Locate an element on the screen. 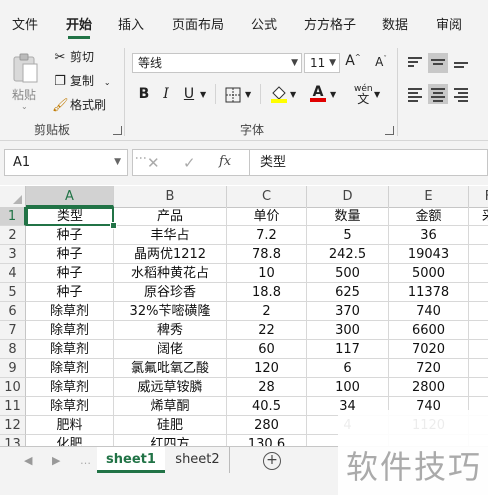  font-size-select: 11 ▼ is located at coordinates (322, 63).